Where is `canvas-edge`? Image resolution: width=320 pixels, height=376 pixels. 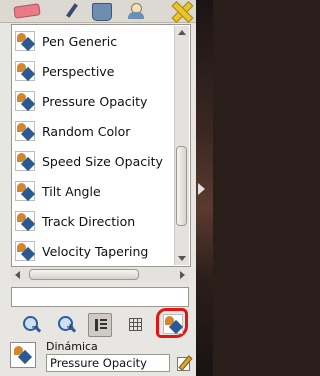
canvas-edge is located at coordinates (204, 188).